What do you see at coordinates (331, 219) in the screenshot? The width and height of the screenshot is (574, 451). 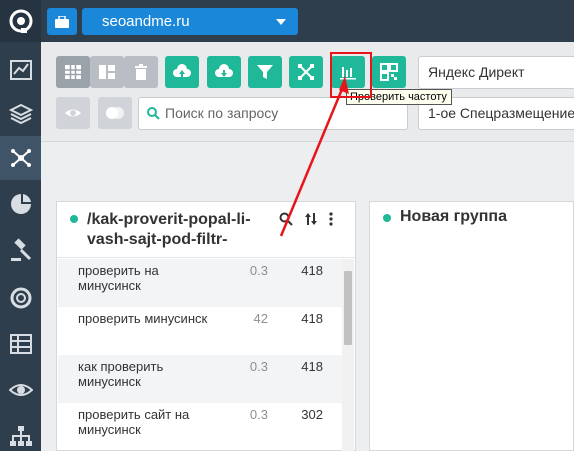 I see `more-vertical-icon` at bounding box center [331, 219].